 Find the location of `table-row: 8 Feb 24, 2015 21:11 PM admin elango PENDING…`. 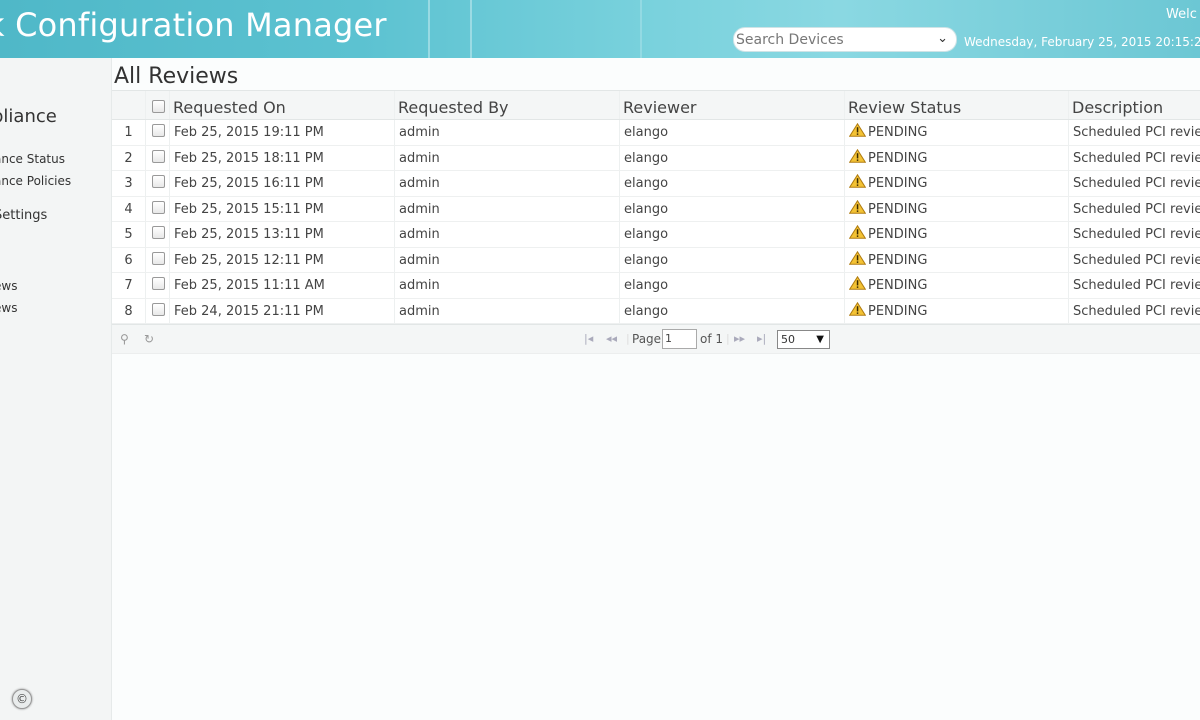

table-row: 8 Feb 24, 2015 21:11 PM admin elango PENDING… is located at coordinates (656, 311).